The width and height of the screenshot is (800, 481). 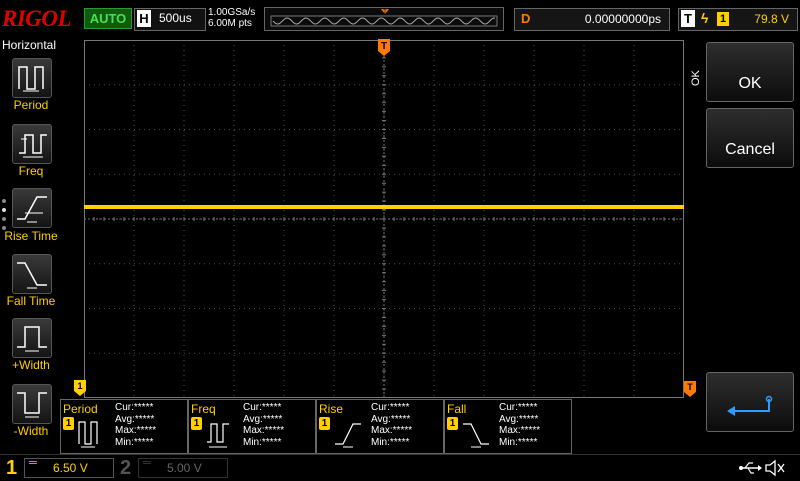 What do you see at coordinates (31, 431) in the screenshot?
I see `negative-width-label: -Width` at bounding box center [31, 431].